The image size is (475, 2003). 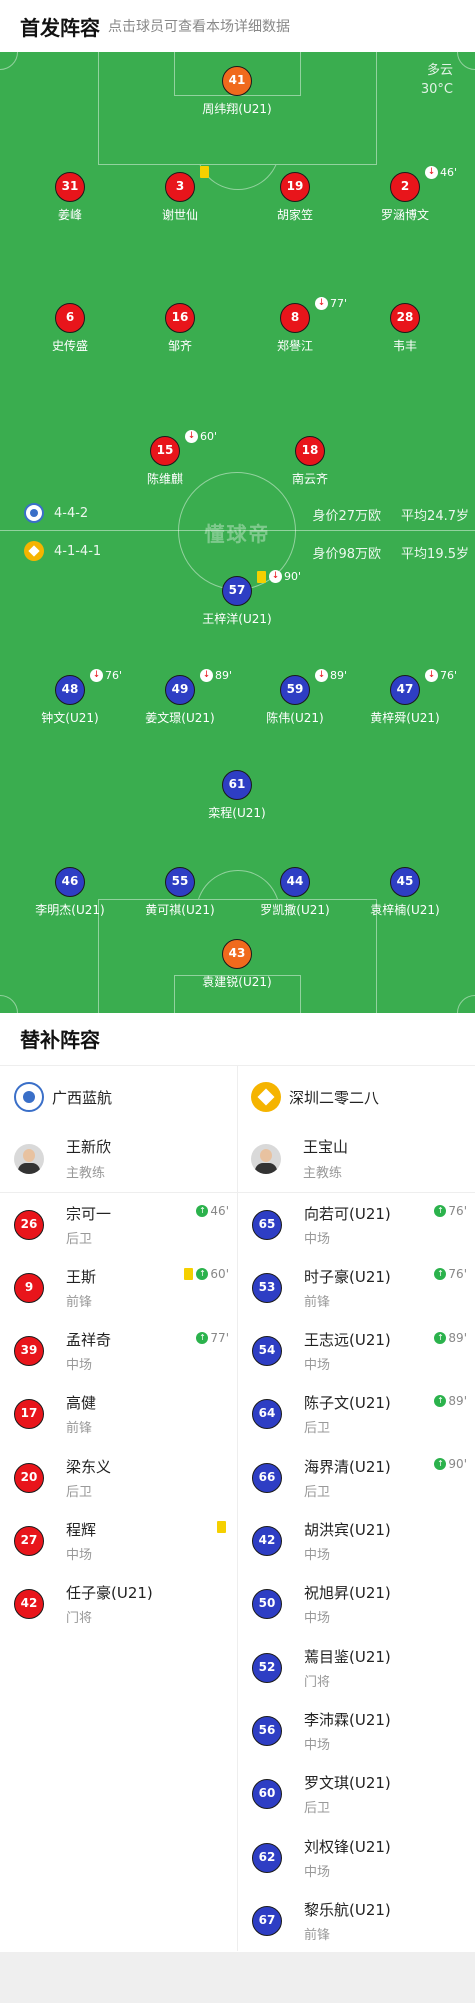 I want to click on away-player: 47 ↓ 76' 黄梓舜(U21), so click(x=405, y=697).